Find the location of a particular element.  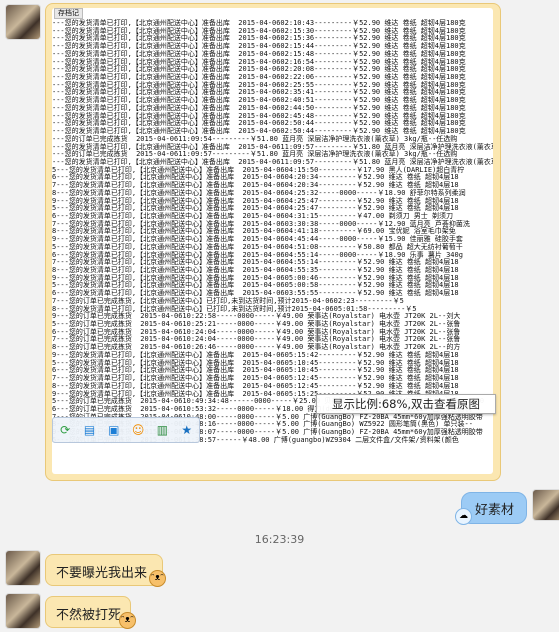

rotate-tool-icon: ⟳ is located at coordinates (65, 430).